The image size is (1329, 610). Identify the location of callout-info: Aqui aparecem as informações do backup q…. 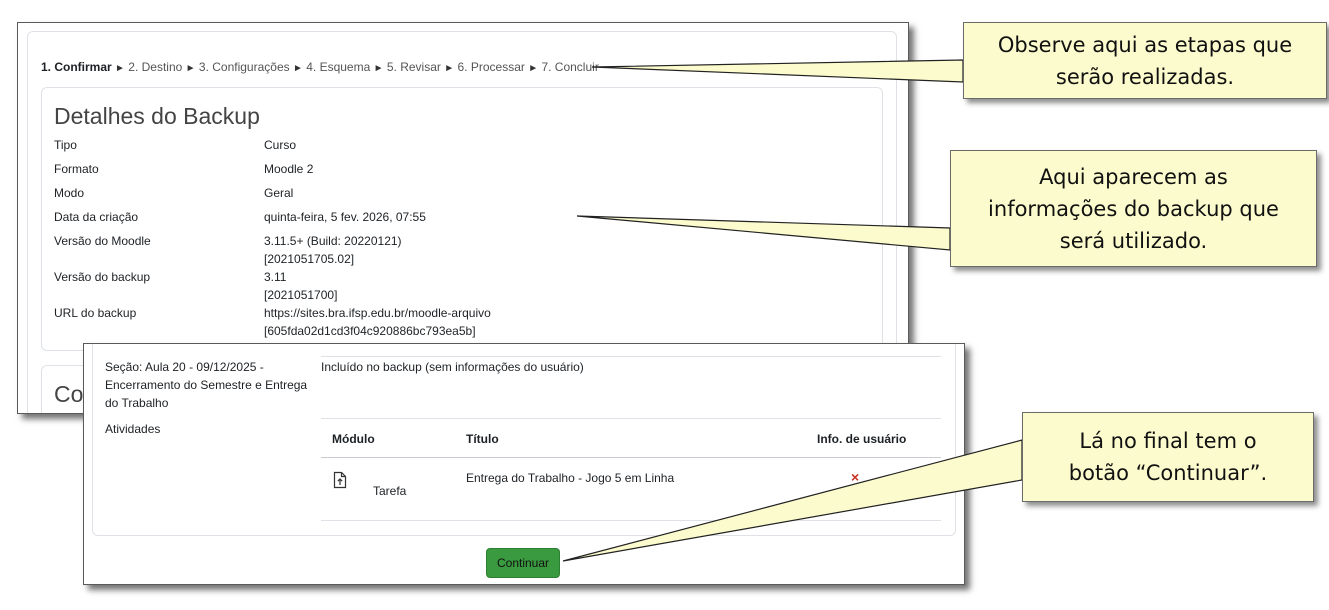
(1133, 208).